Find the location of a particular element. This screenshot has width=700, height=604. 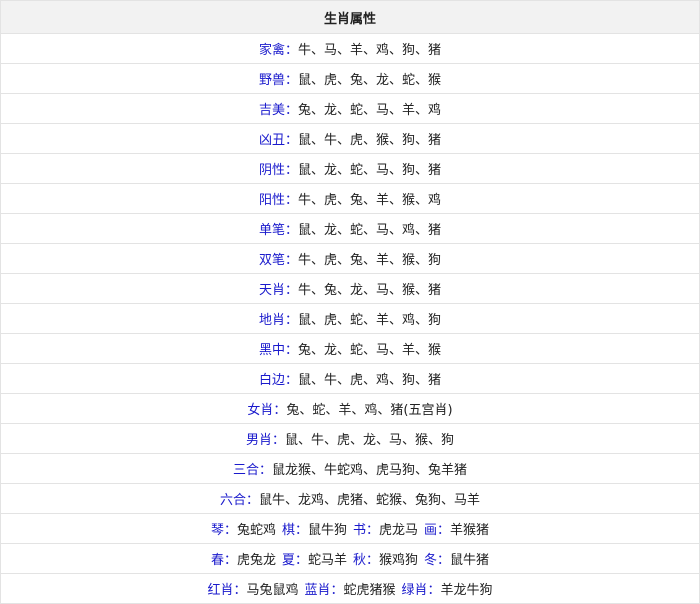

attribute-label: 女肖： is located at coordinates (267, 410).